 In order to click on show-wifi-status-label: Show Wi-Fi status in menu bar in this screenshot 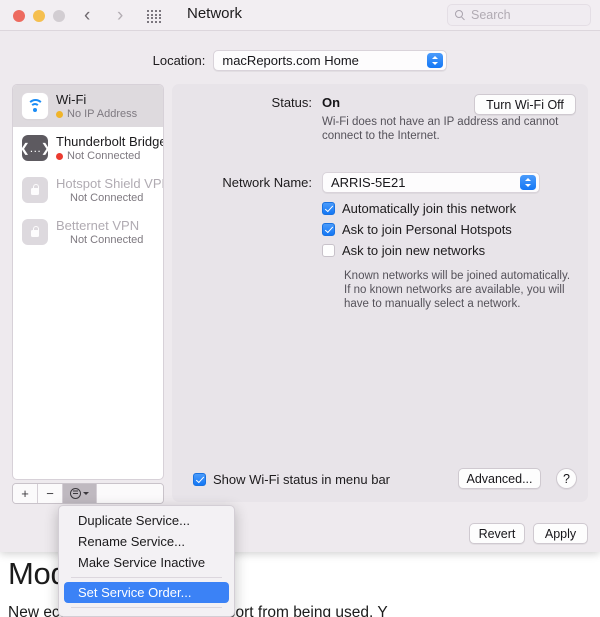, I will do `click(302, 479)`.